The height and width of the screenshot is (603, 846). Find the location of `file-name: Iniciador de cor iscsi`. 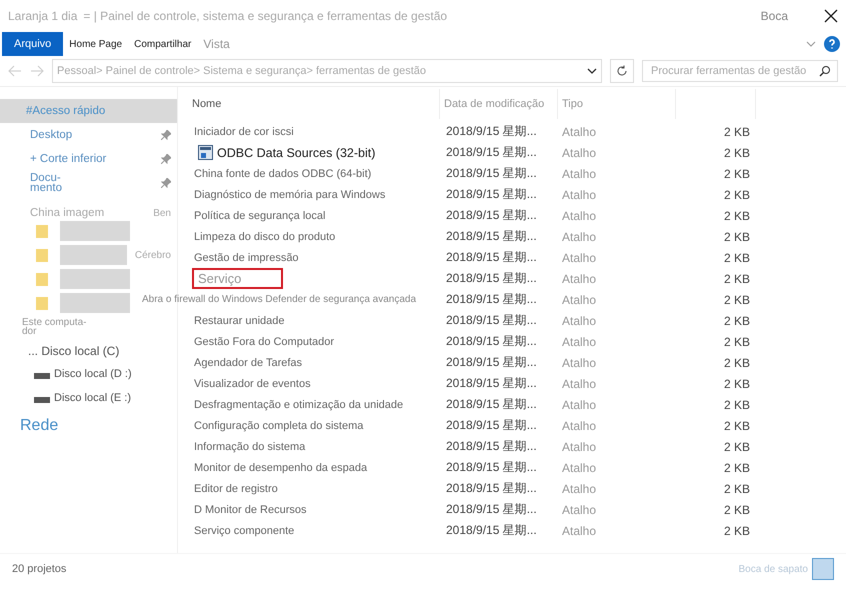

file-name: Iniciador de cor iscsi is located at coordinates (244, 132).